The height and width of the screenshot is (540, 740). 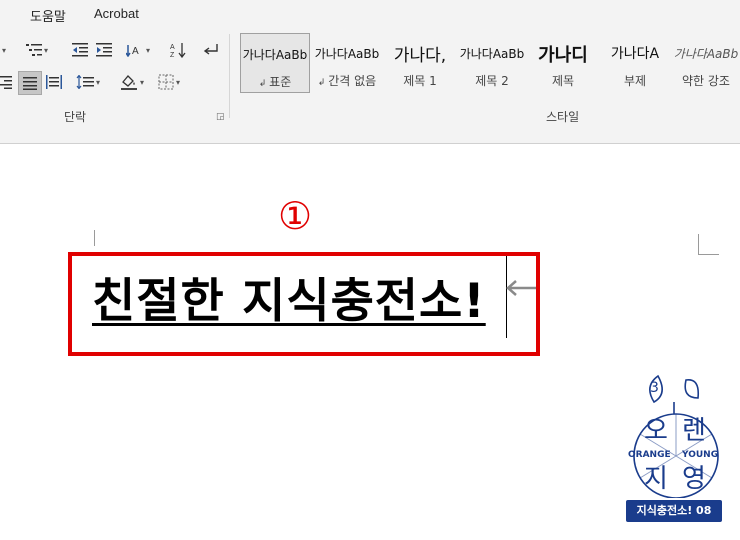 I want to click on multilevel-list-button-2: ▾, so click(x=37, y=50).